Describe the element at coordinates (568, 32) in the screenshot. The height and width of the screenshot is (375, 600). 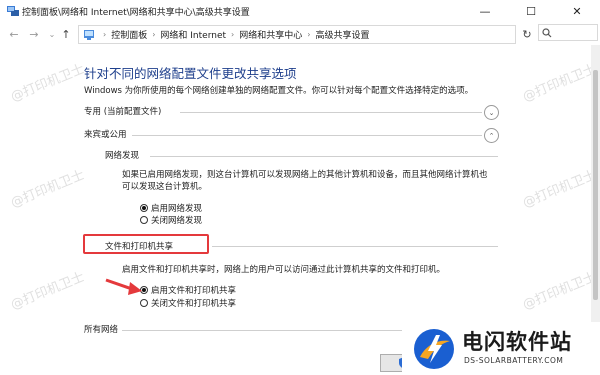
I see `search-input` at that location.